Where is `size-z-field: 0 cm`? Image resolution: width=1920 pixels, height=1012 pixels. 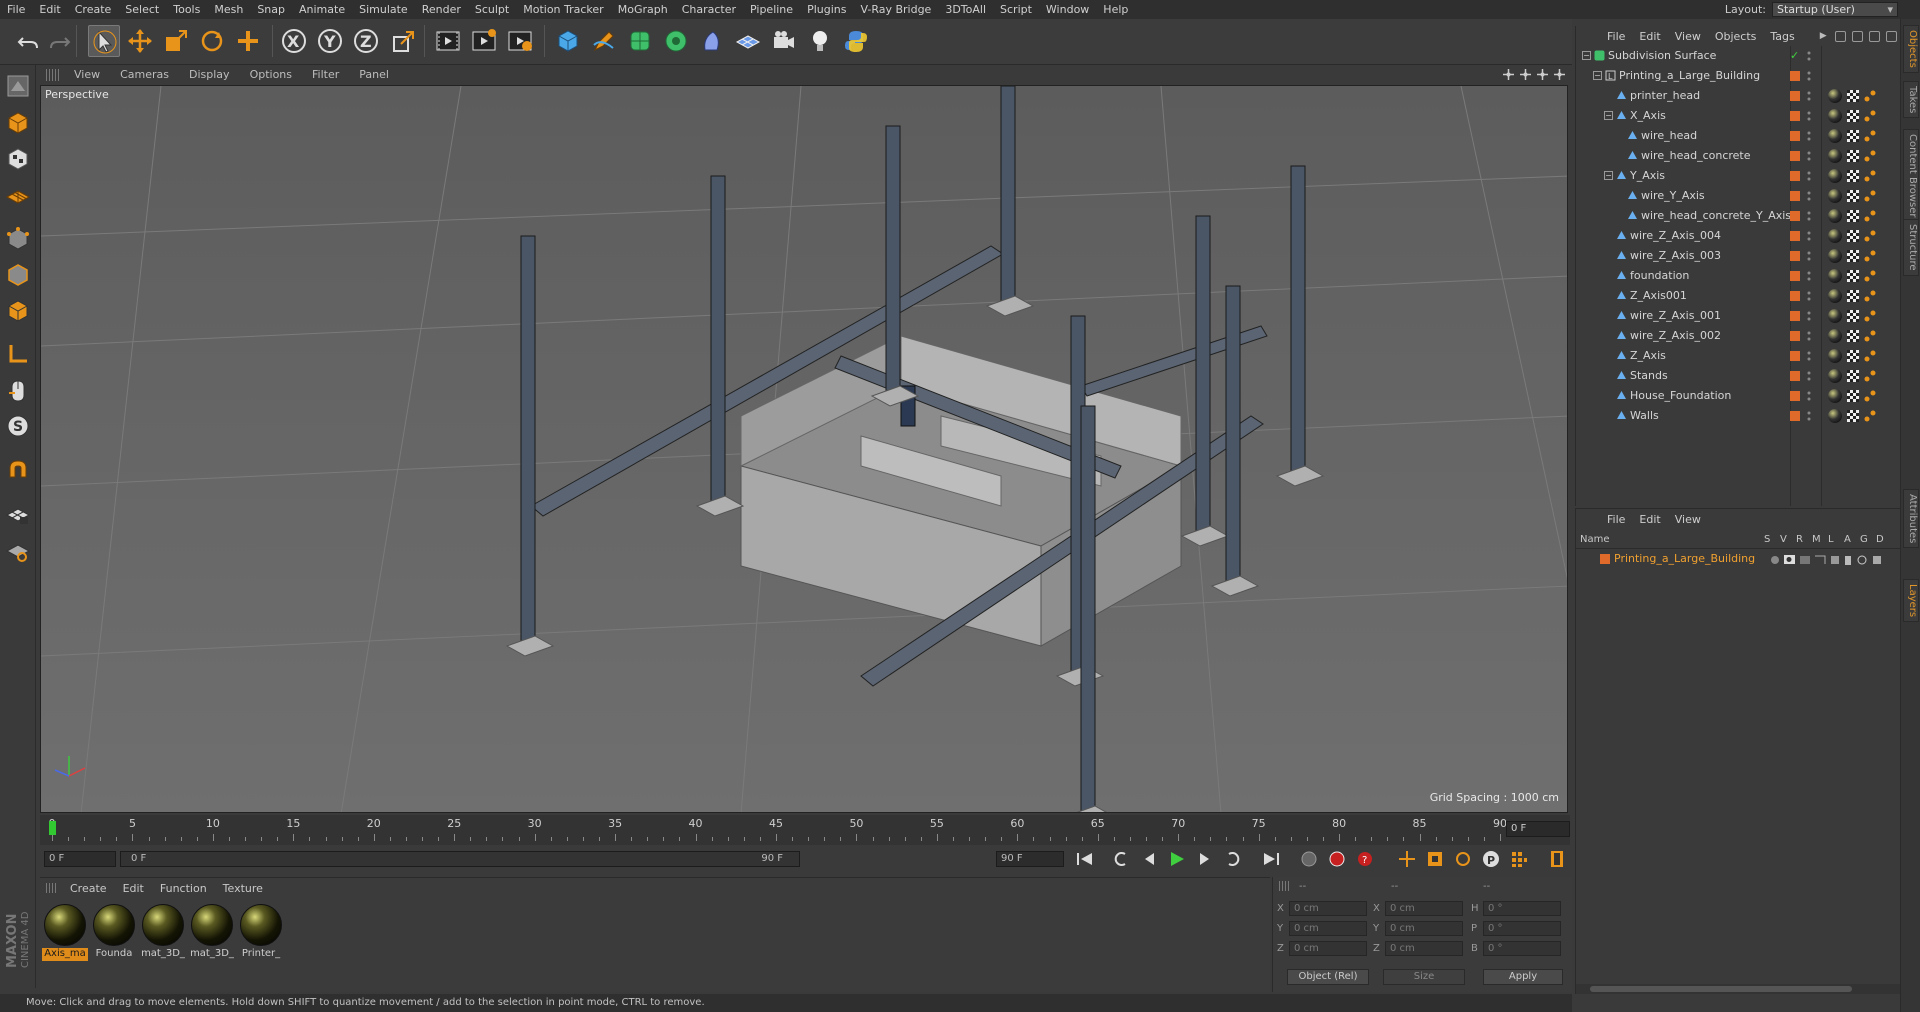
size-z-field: 0 cm is located at coordinates (1424, 948).